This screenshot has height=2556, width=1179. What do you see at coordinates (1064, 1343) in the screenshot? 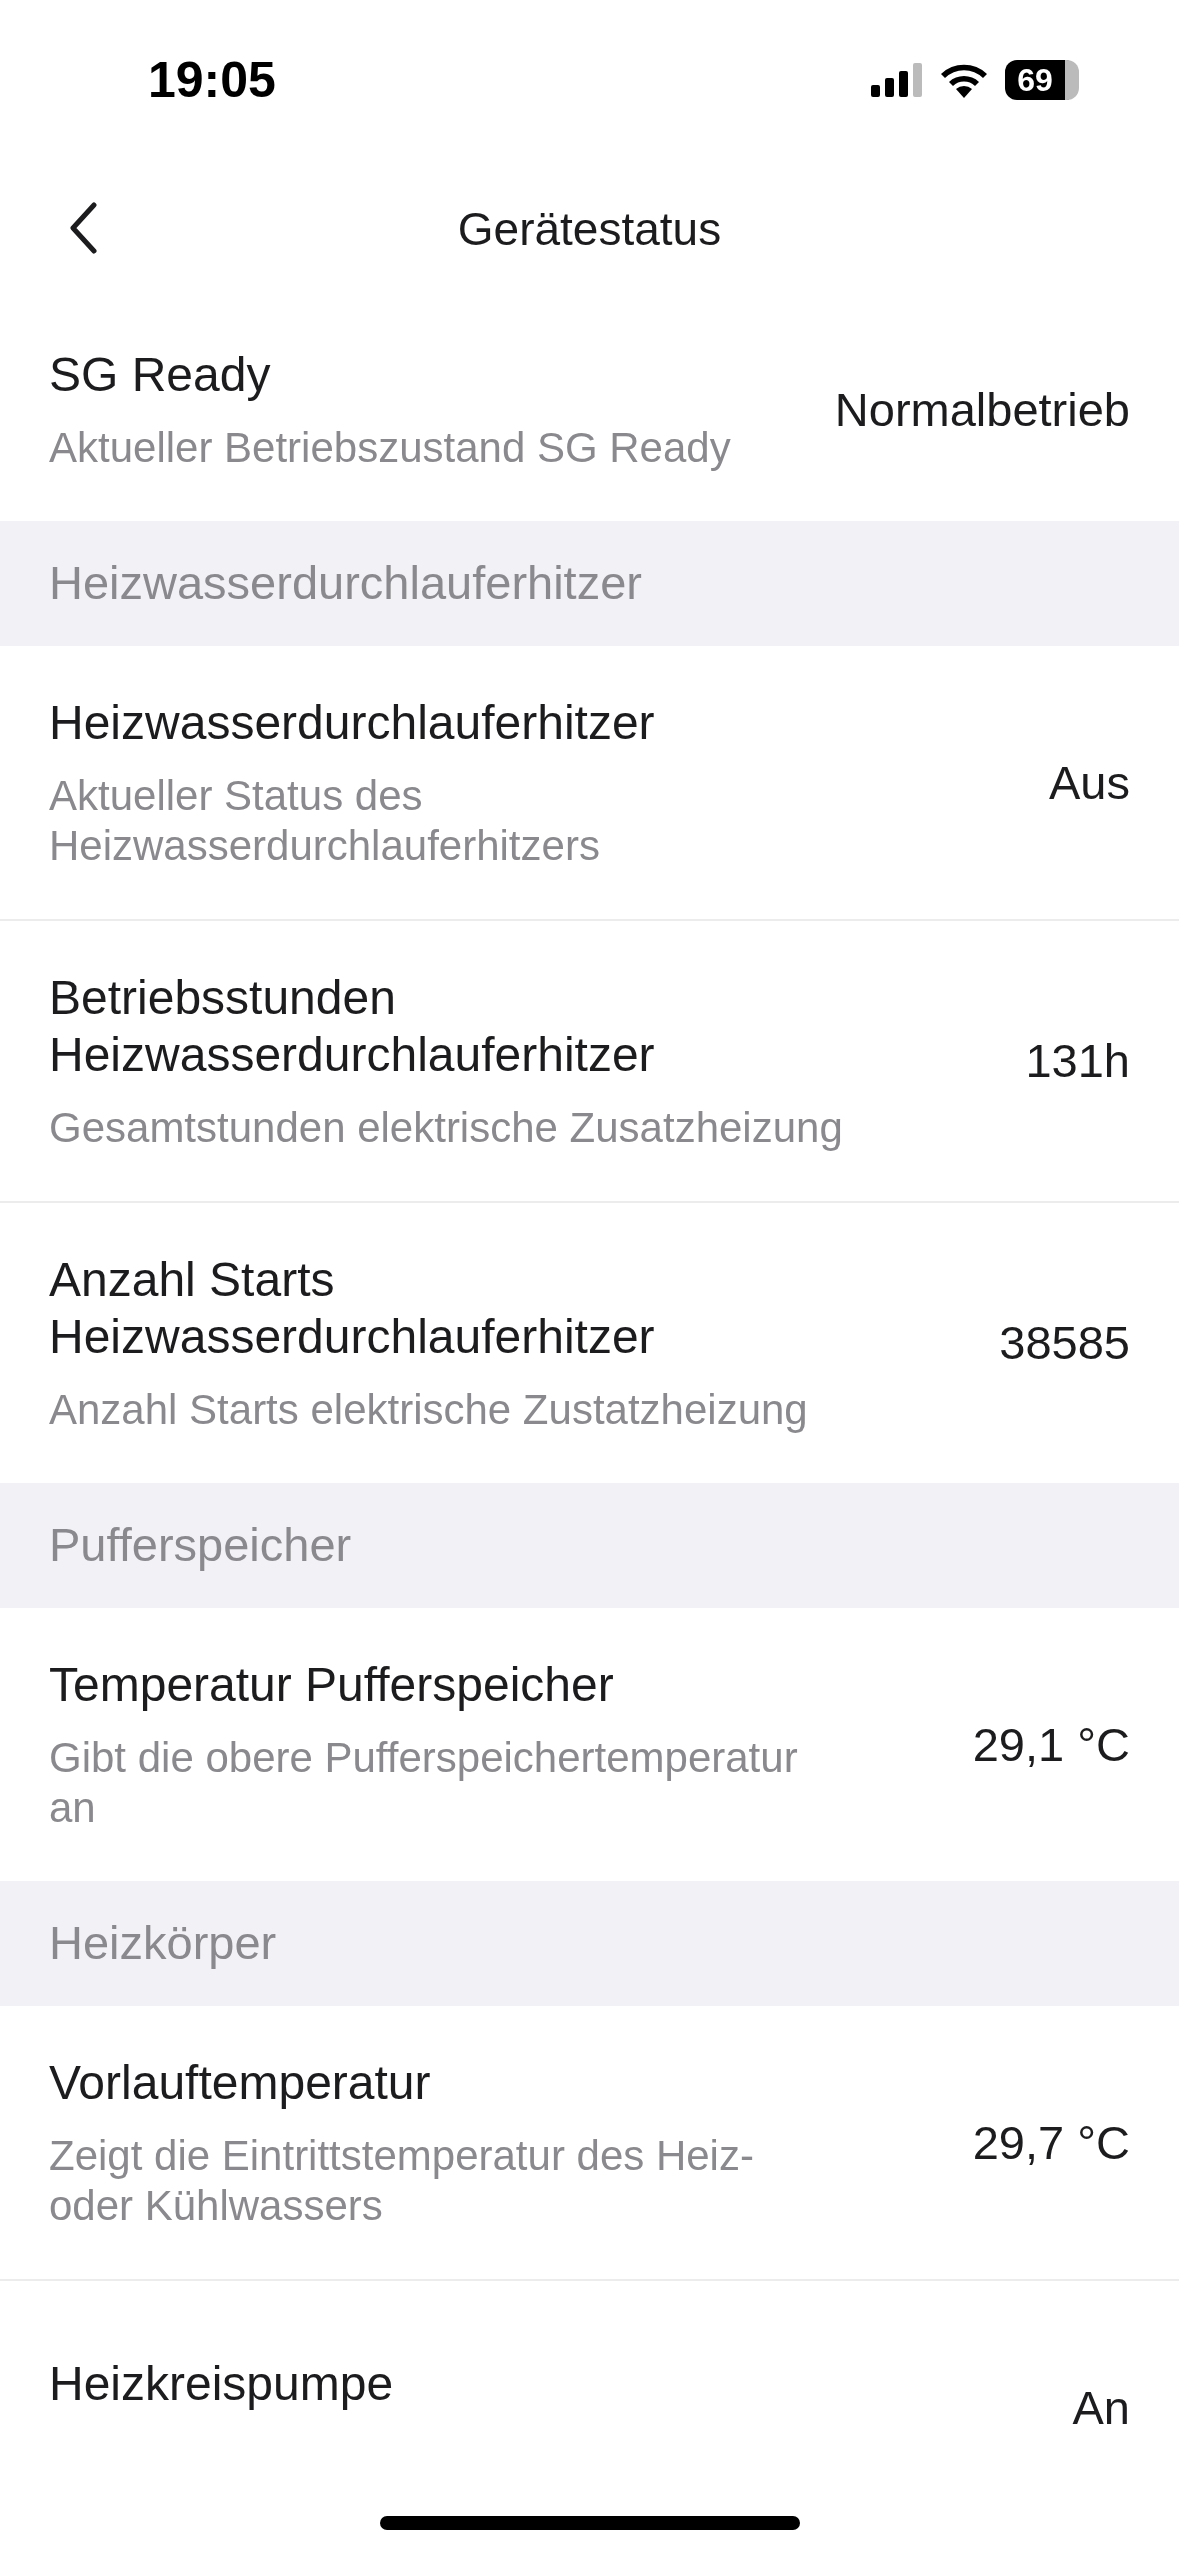
I see `row-value: 38585` at bounding box center [1064, 1343].